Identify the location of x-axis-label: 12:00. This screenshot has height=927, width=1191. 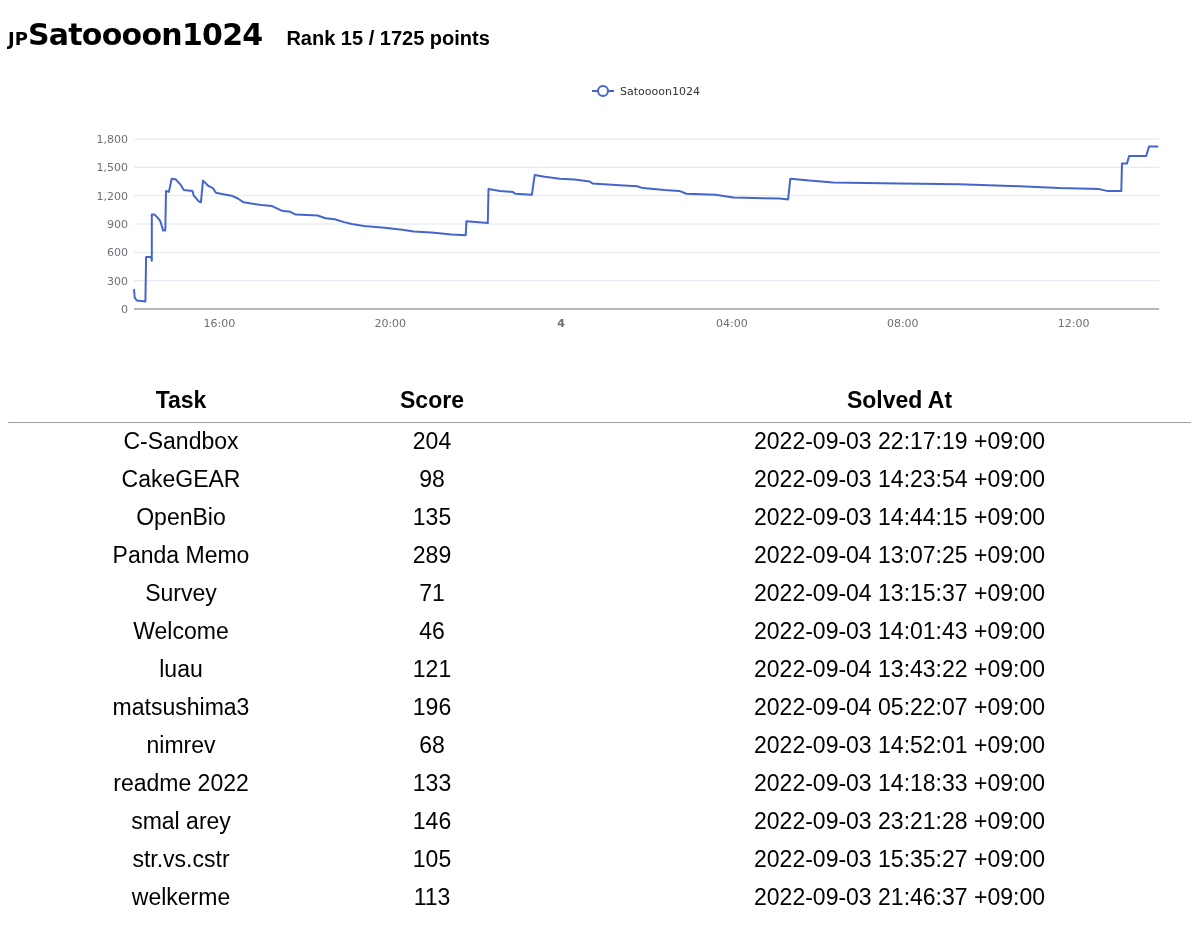
(1073, 323).